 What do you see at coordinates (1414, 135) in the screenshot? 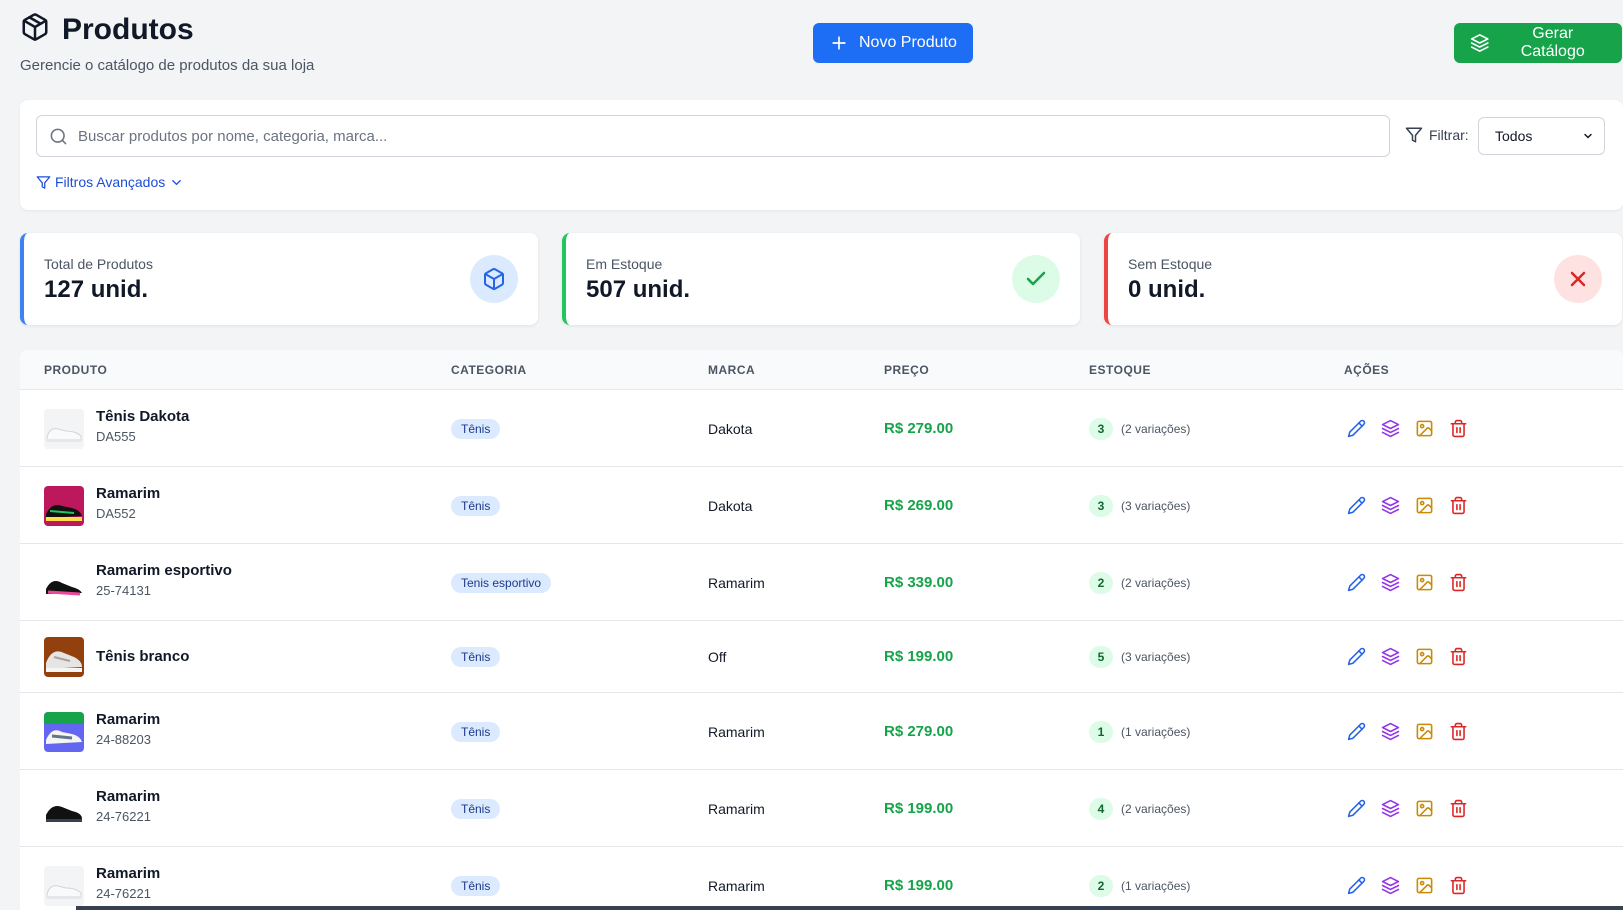
I see `filter-icon` at bounding box center [1414, 135].